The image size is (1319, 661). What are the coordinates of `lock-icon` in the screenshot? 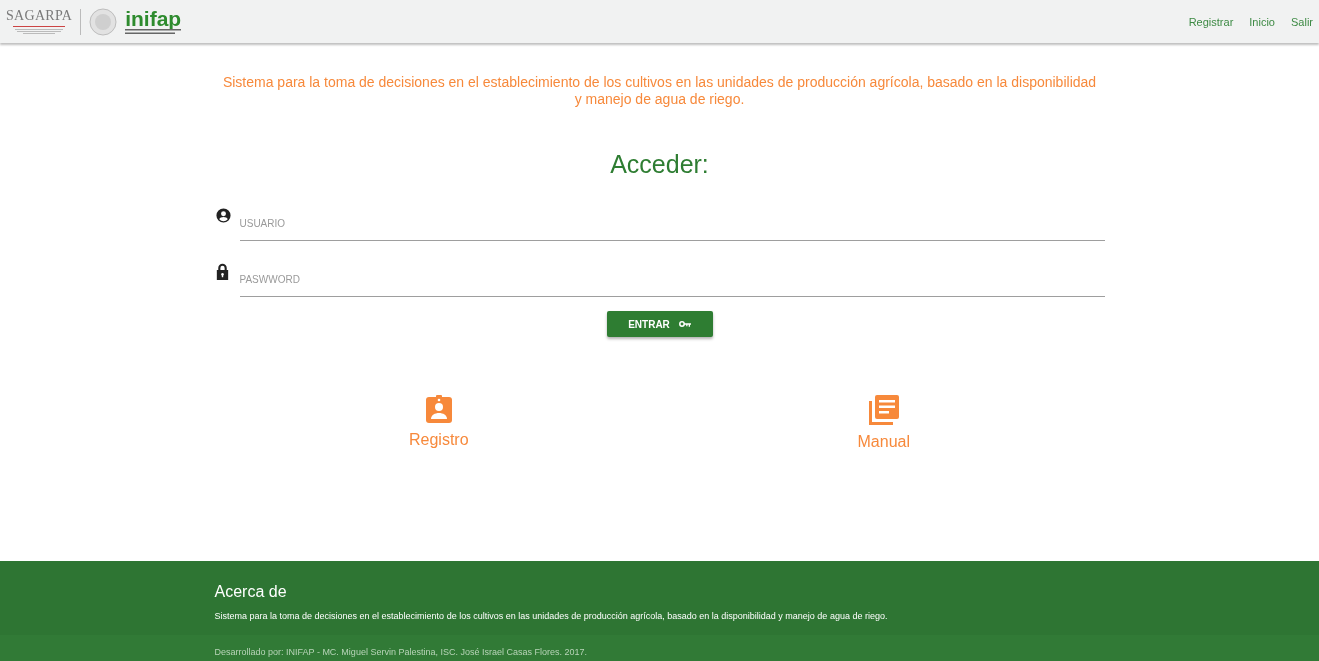 It's located at (222, 271).